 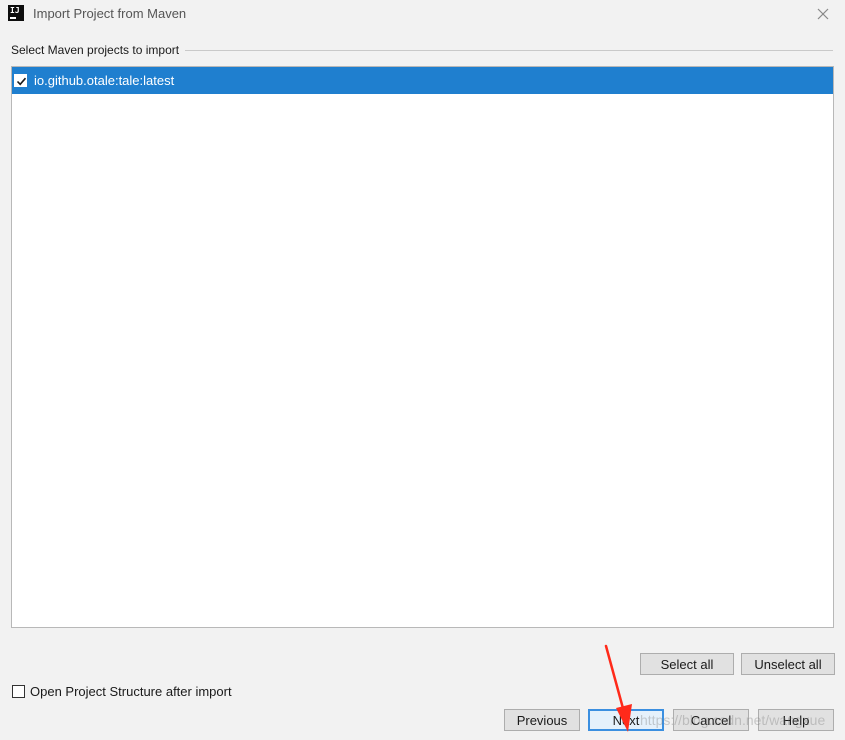 What do you see at coordinates (110, 13) in the screenshot?
I see `window-title: Import Project from Maven` at bounding box center [110, 13].